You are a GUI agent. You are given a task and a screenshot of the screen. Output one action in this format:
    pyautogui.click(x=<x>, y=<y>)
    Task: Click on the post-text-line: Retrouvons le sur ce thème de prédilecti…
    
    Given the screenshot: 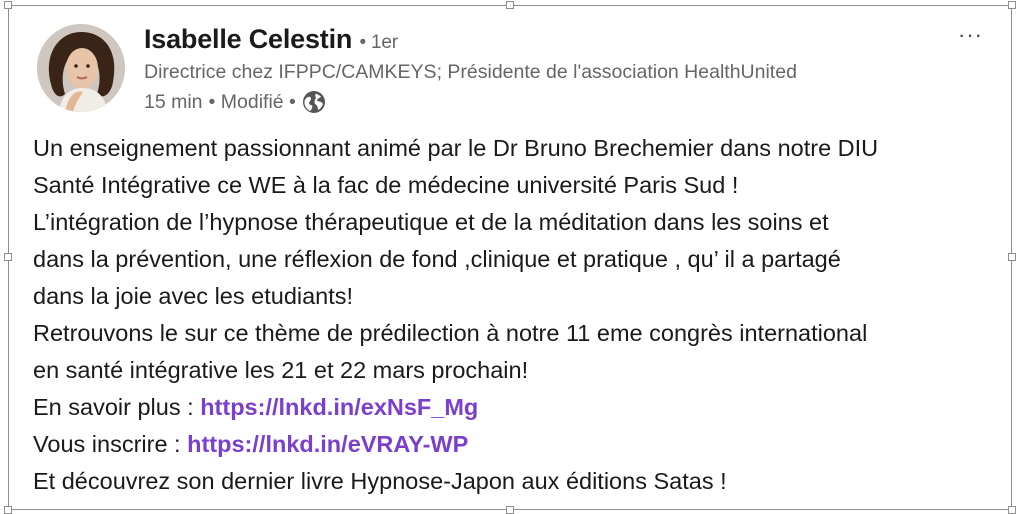 What is the action you would take?
    pyautogui.click(x=450, y=333)
    